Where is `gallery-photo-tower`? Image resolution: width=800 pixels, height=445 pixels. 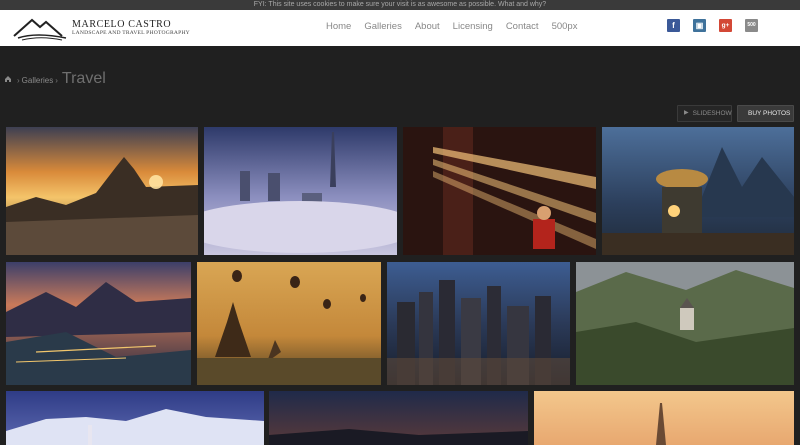
gallery-photo-tower is located at coordinates (664, 418).